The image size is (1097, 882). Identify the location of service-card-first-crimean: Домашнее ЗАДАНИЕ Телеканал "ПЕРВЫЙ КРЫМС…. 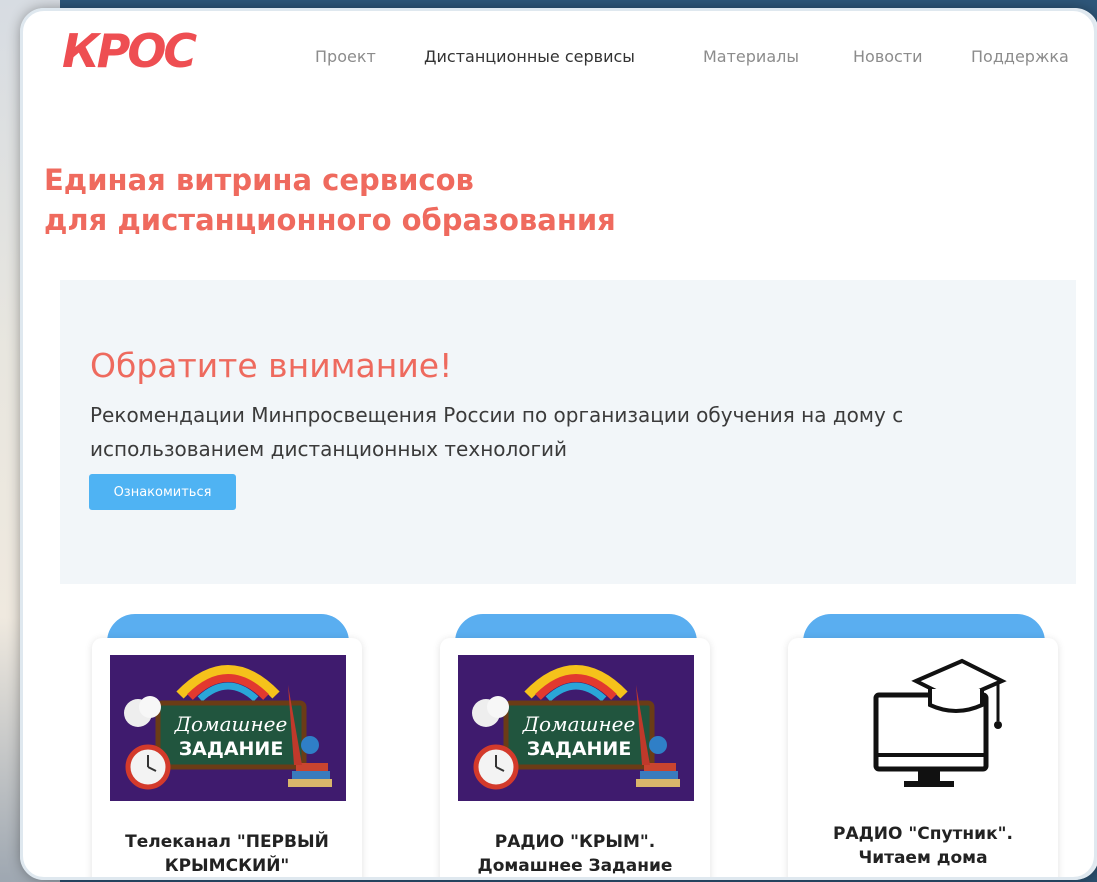
(228, 746).